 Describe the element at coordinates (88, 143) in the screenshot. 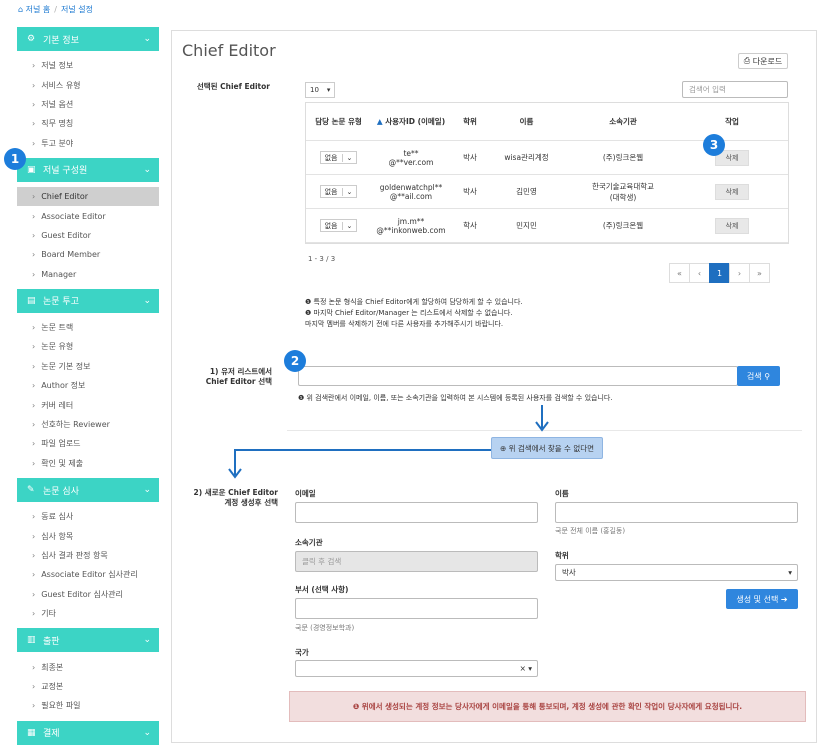

I see `sidebar-item: 투고 분야` at that location.